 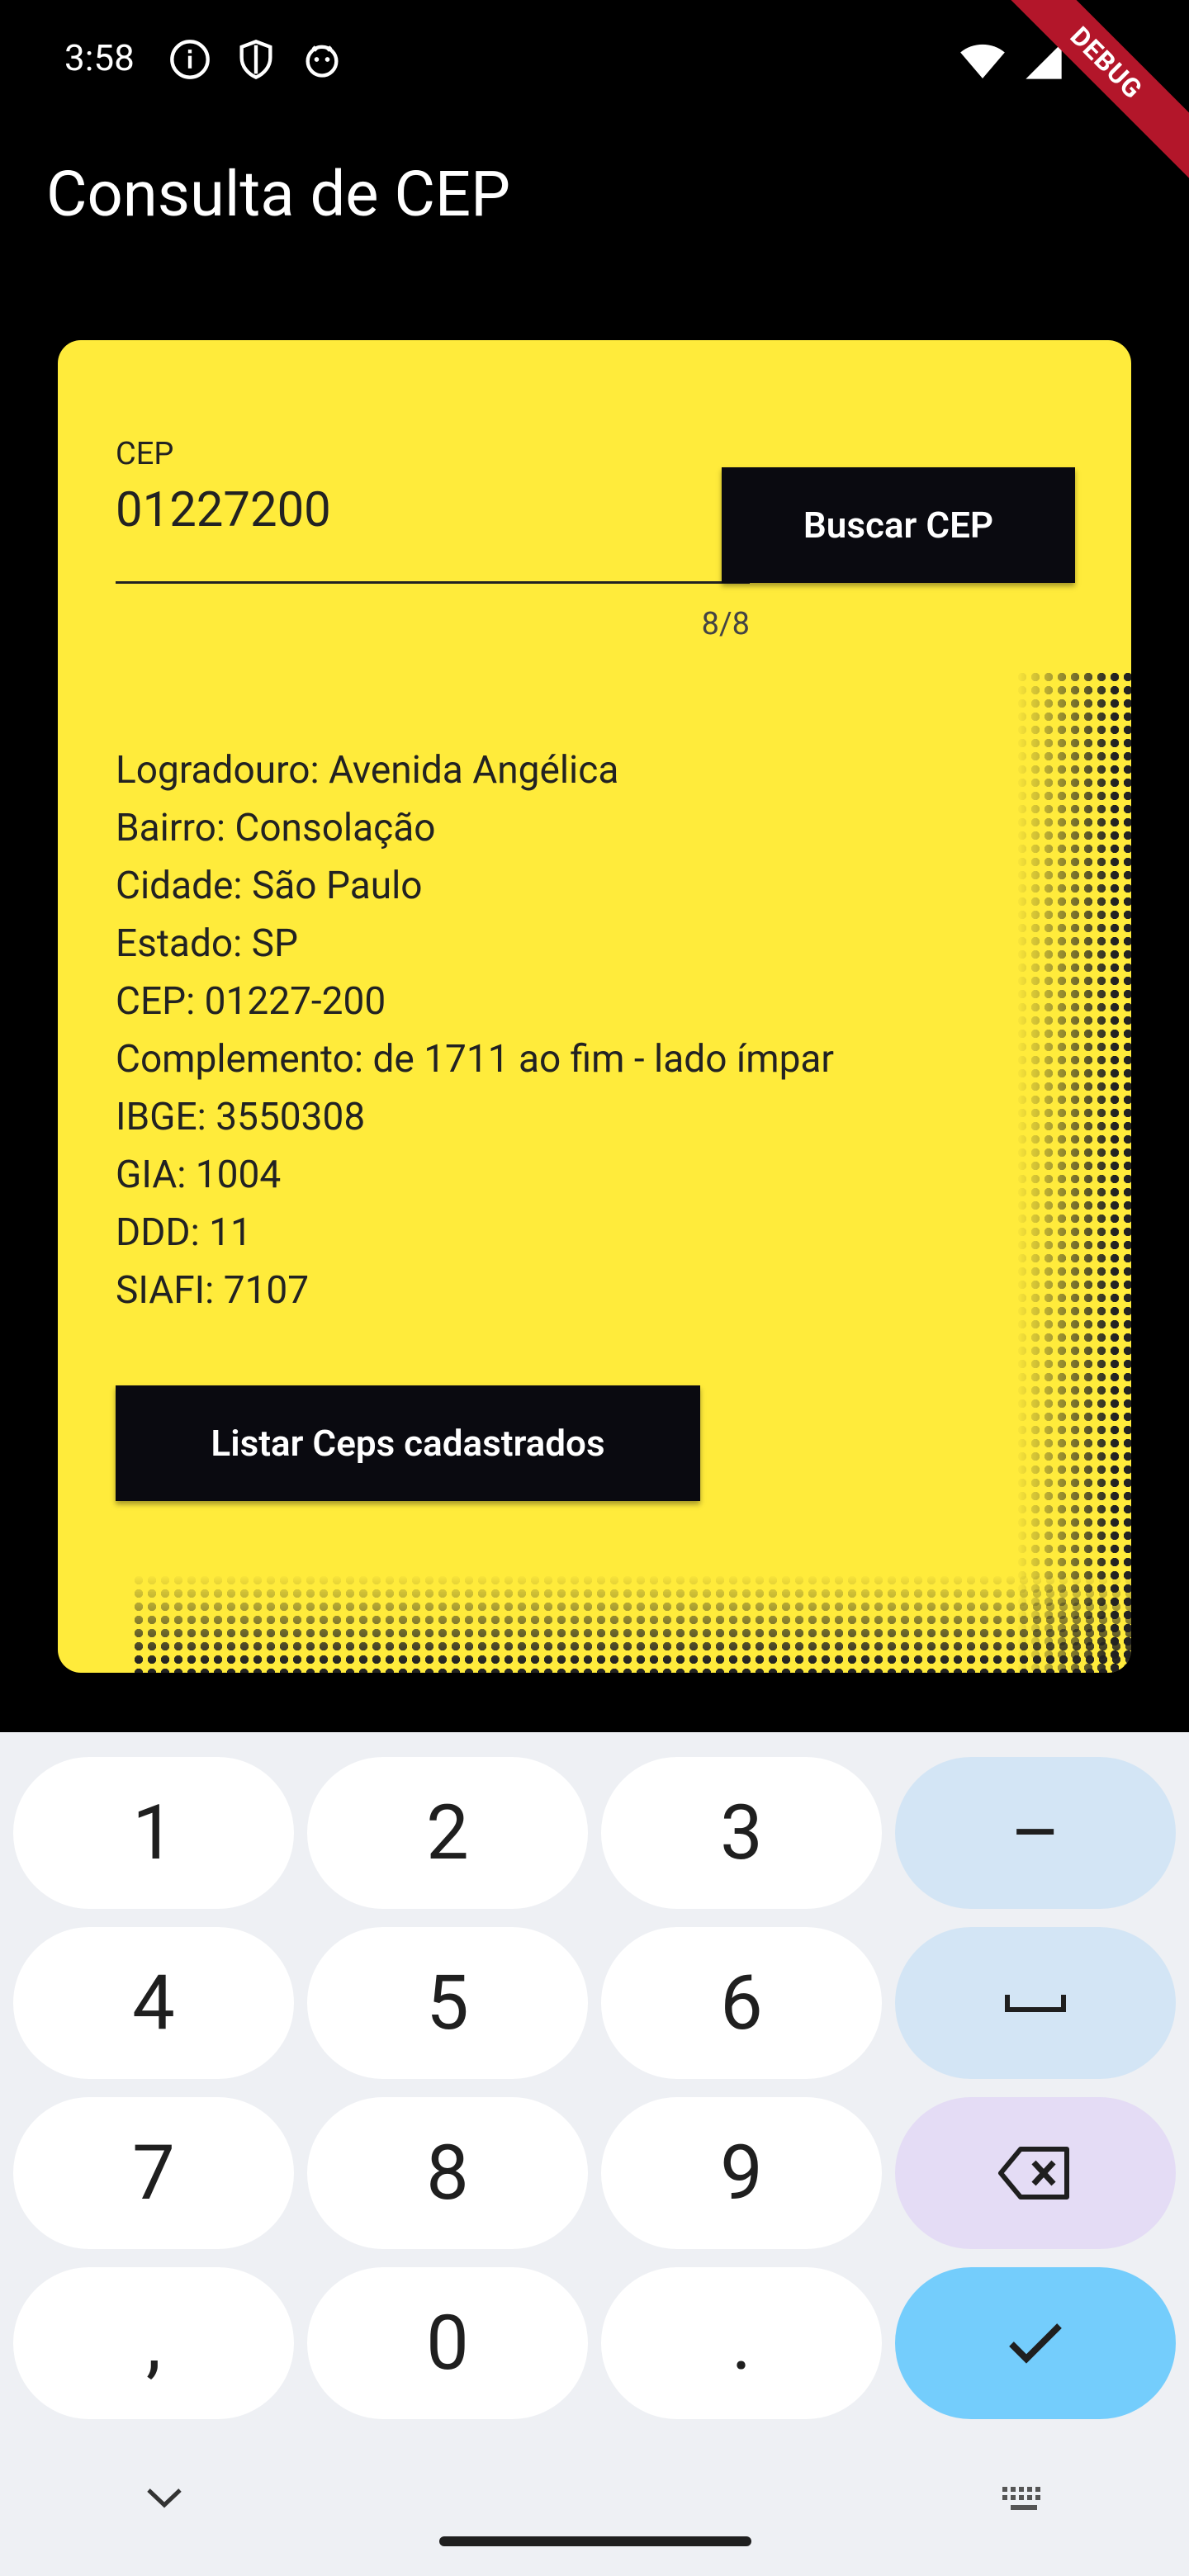 What do you see at coordinates (1098, 91) in the screenshot?
I see `debug-banner: DEBUG` at bounding box center [1098, 91].